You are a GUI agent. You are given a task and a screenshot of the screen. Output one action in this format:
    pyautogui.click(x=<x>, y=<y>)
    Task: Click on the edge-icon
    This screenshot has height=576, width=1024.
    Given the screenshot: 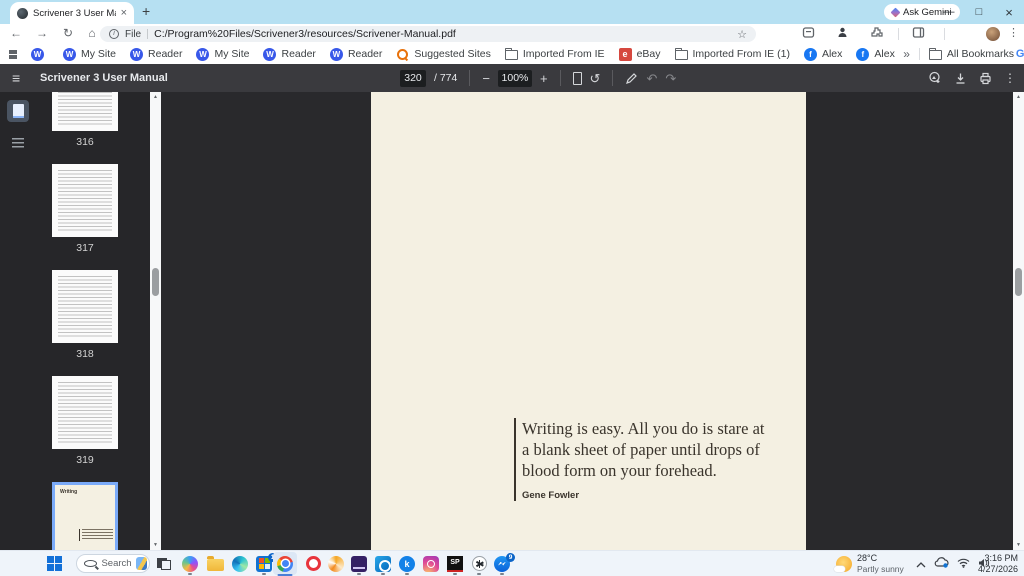 What is the action you would take?
    pyautogui.click(x=240, y=563)
    